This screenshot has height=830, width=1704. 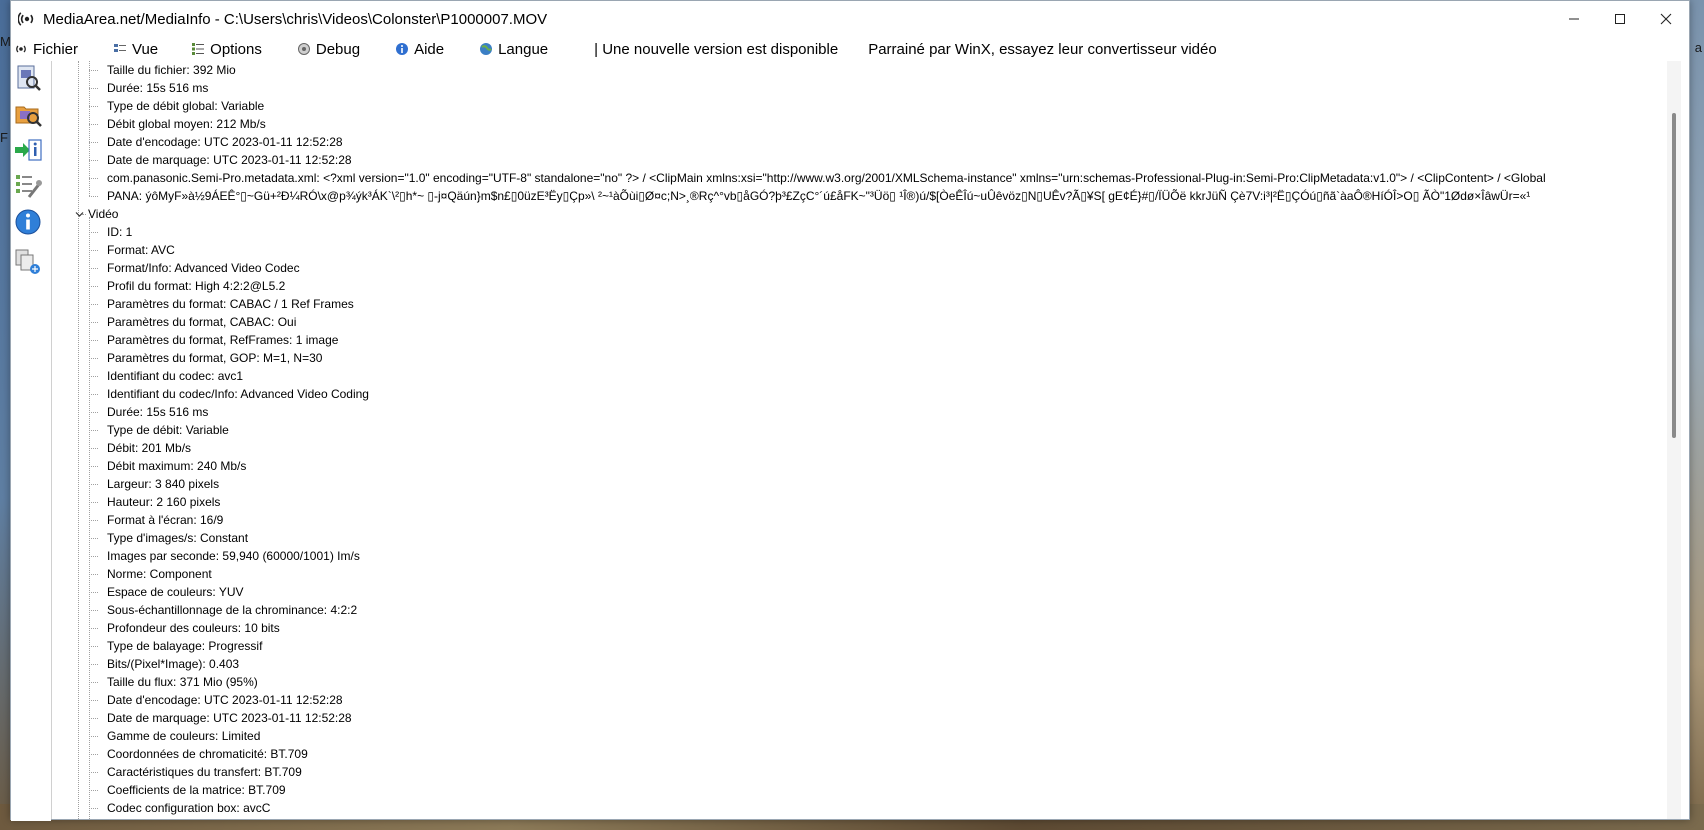 What do you see at coordinates (28, 186) in the screenshot?
I see `preferences-button` at bounding box center [28, 186].